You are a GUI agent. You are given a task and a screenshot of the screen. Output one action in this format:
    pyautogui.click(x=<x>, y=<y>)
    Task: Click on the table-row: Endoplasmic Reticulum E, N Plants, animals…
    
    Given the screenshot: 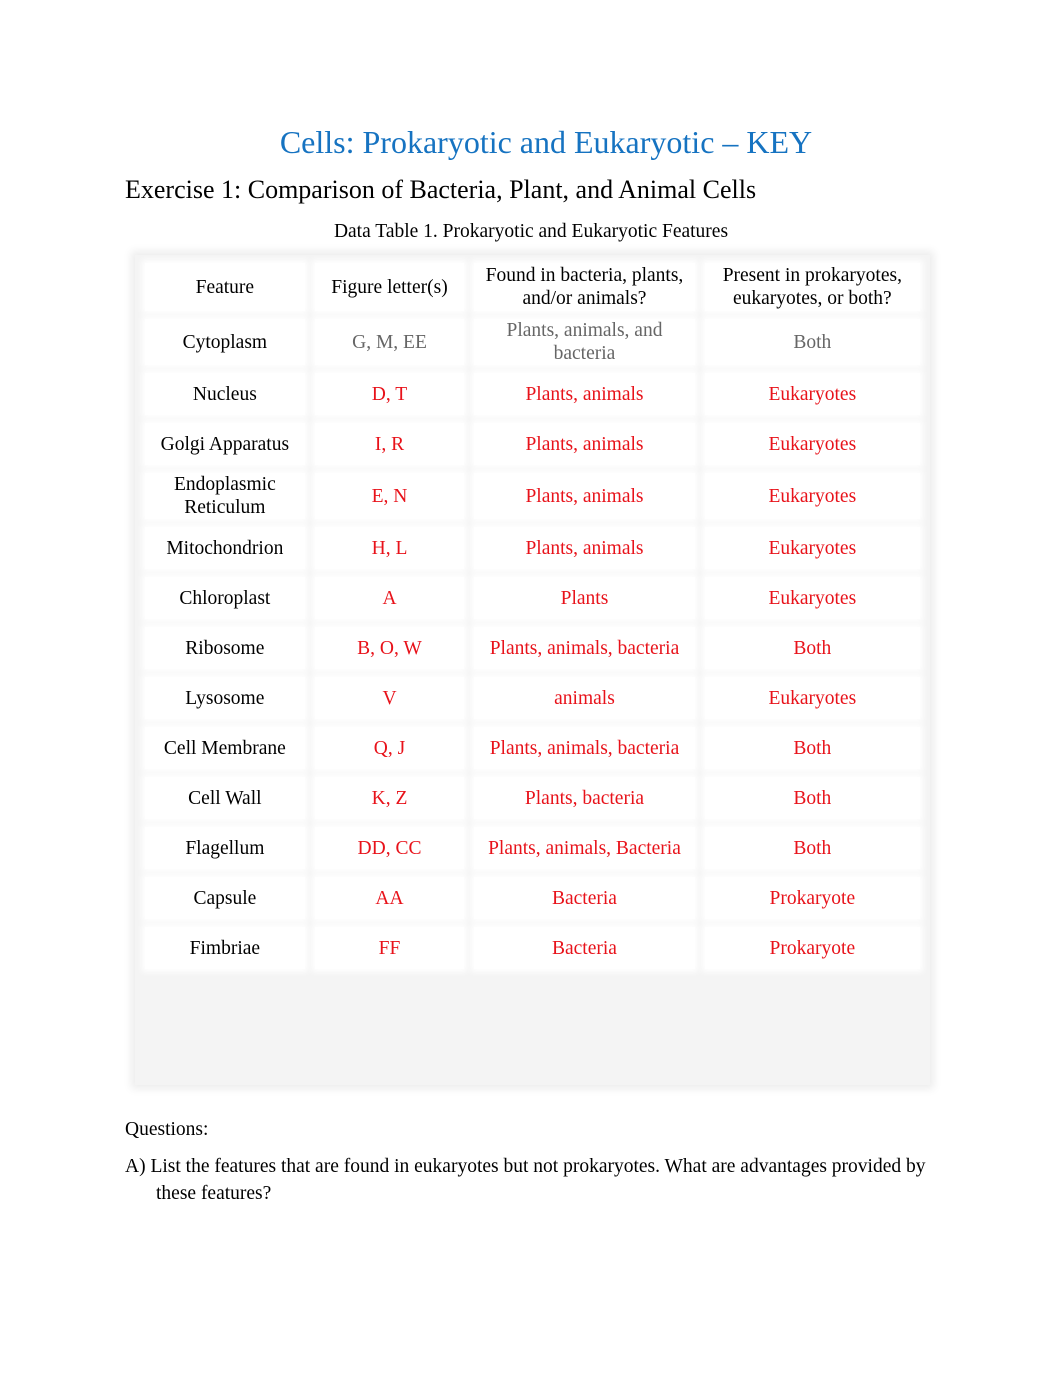 What is the action you would take?
    pyautogui.click(x=532, y=496)
    